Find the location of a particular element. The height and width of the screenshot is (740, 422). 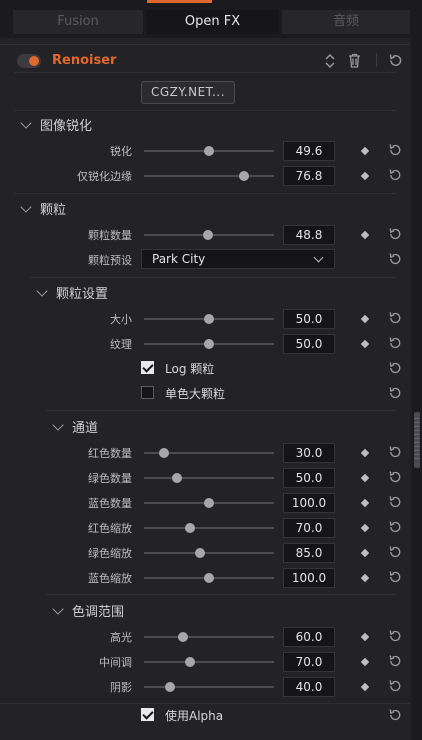

size-slider is located at coordinates (209, 319).